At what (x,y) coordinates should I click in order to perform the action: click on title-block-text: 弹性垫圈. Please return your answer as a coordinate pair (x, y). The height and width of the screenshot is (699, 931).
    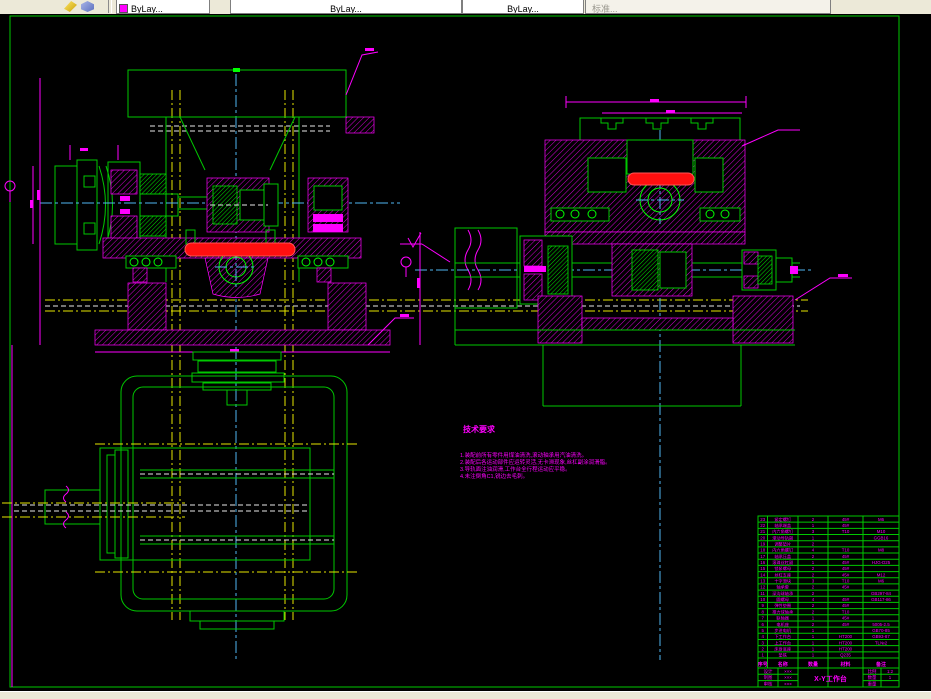
    Looking at the image, I should click on (782, 605).